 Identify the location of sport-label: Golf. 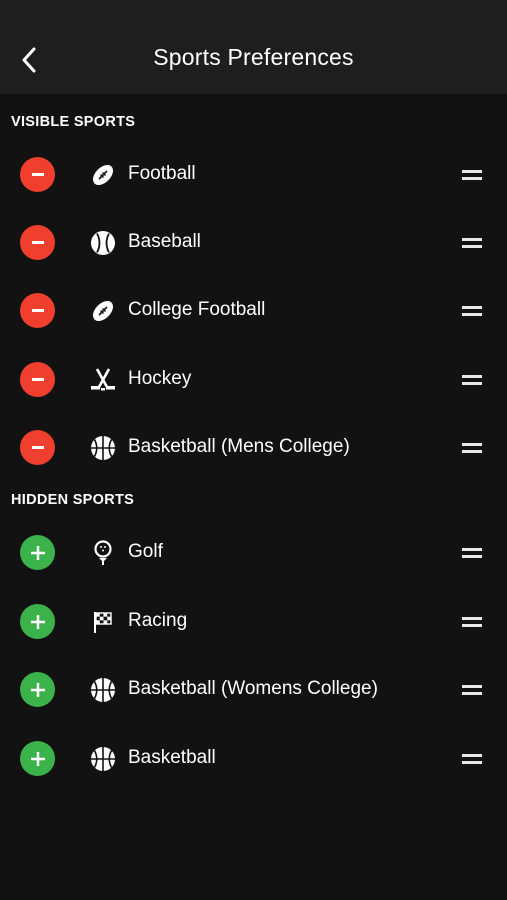
(145, 551).